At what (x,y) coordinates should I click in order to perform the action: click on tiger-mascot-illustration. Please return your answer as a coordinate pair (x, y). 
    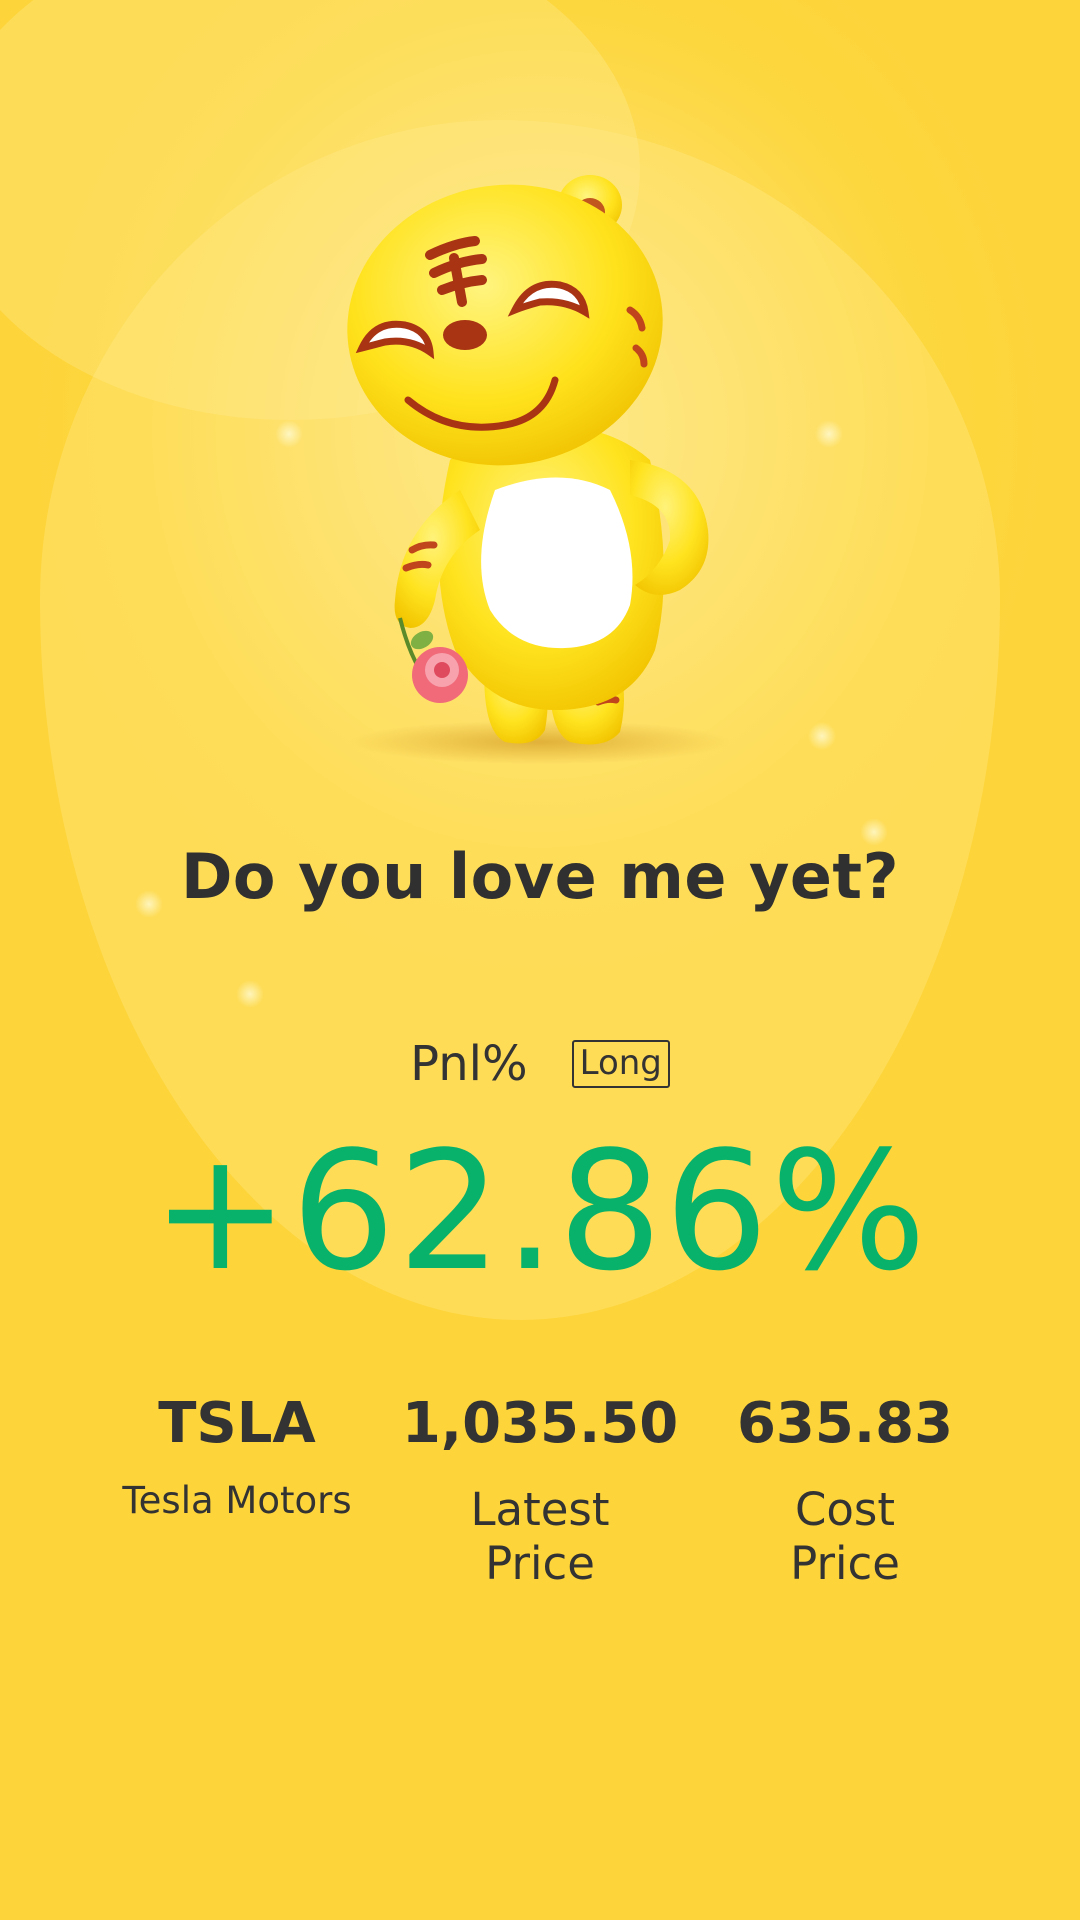
    Looking at the image, I should click on (540, 470).